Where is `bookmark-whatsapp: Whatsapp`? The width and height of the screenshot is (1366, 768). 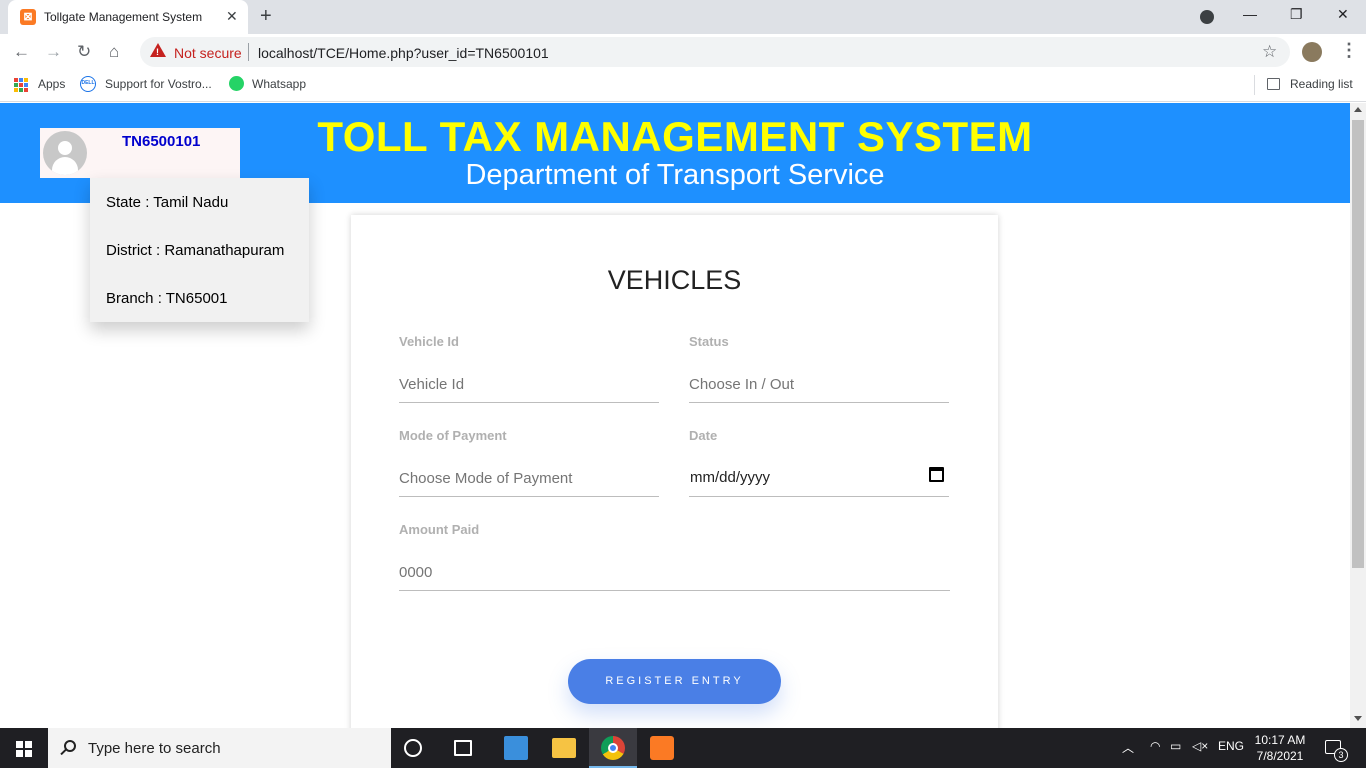
bookmark-whatsapp: Whatsapp is located at coordinates (279, 84).